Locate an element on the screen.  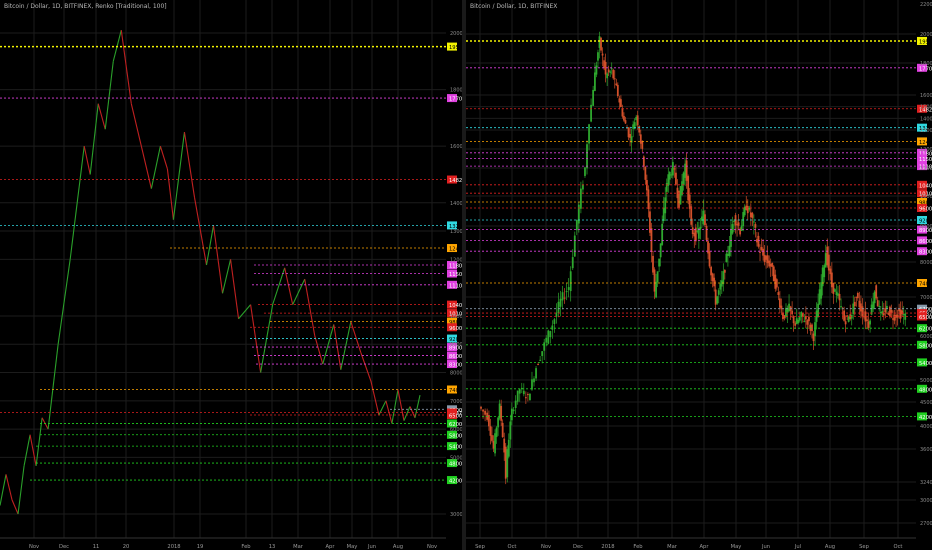
y-tick-label: 9000.0 is located at coordinates (926, 227).